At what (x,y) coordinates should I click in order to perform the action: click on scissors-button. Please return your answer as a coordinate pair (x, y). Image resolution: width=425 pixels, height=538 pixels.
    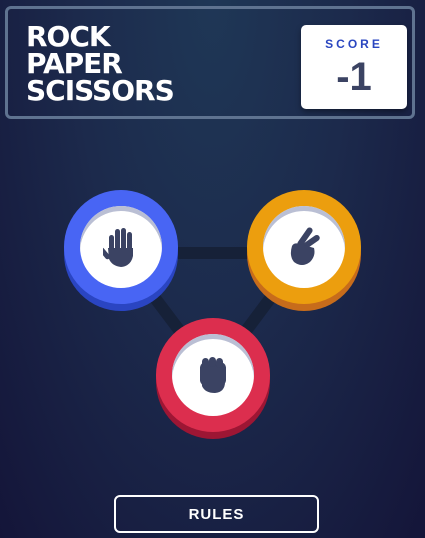
    Looking at the image, I should click on (304, 247).